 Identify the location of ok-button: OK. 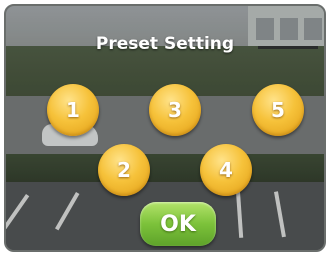
(178, 224).